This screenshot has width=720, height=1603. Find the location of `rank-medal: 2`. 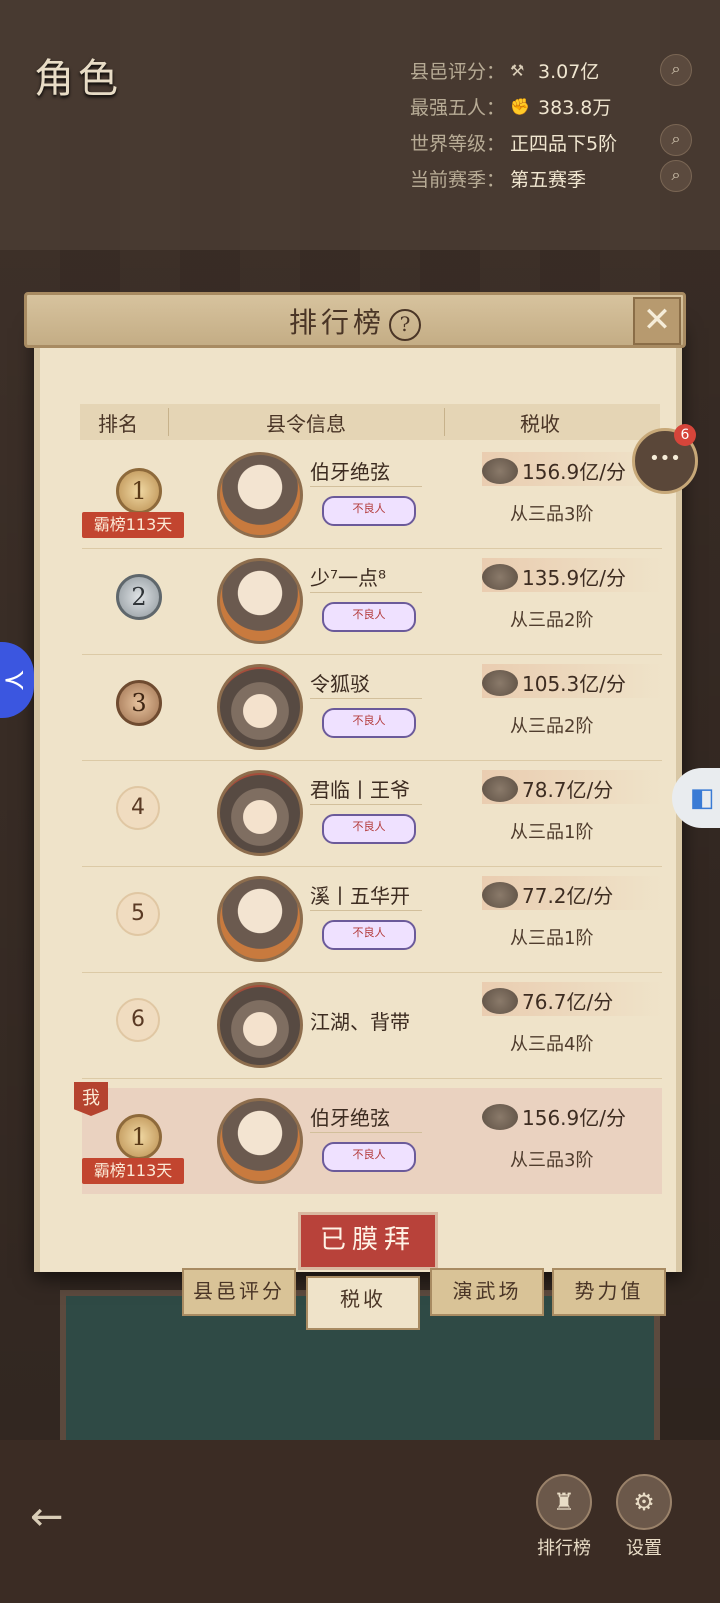

rank-medal: 2 is located at coordinates (139, 597).